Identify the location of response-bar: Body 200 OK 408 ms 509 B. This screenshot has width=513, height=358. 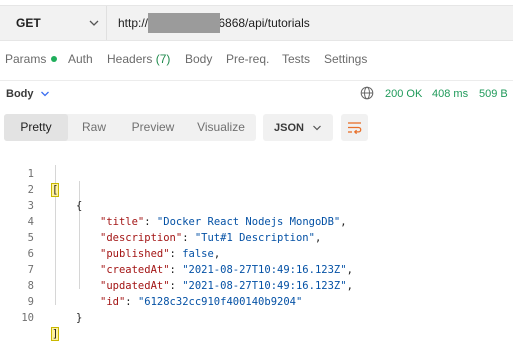
(256, 92).